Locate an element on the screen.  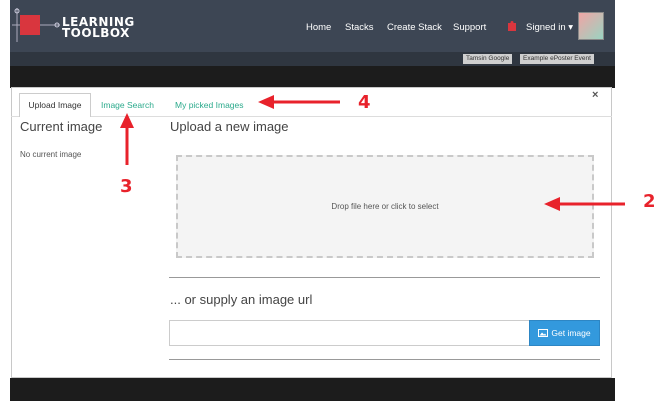
arrow-3-head is located at coordinates (127, 120).